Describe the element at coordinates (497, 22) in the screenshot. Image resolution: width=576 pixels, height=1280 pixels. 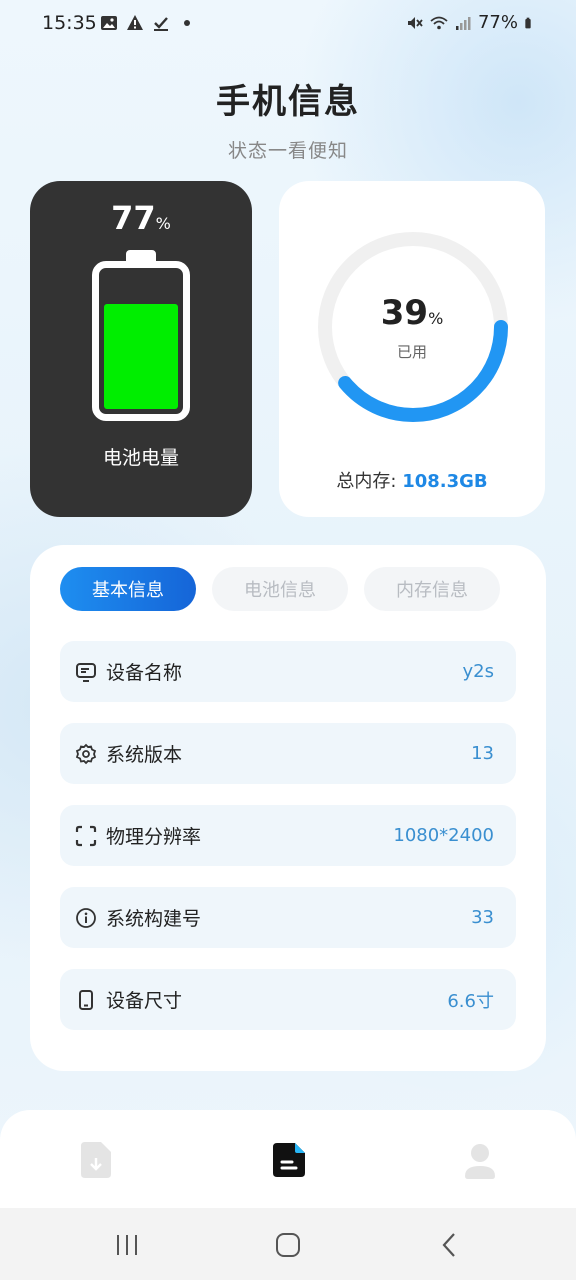
I see `status-battery-percent: 77%` at that location.